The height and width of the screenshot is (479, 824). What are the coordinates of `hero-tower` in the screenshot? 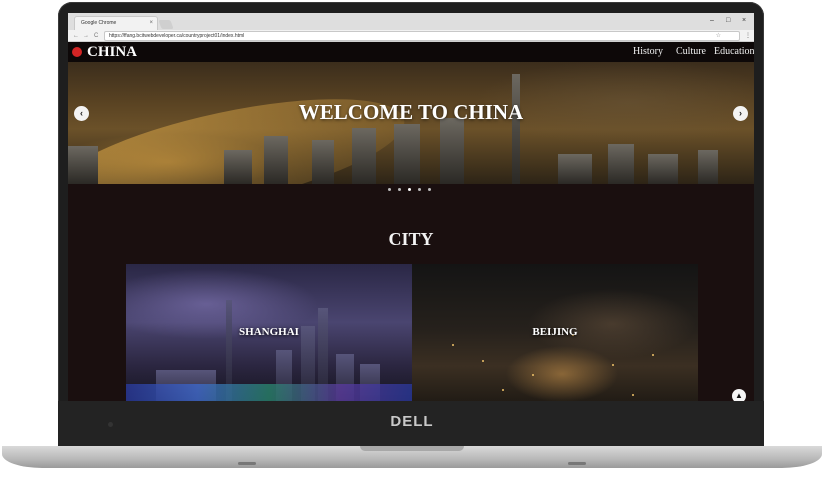 It's located at (516, 129).